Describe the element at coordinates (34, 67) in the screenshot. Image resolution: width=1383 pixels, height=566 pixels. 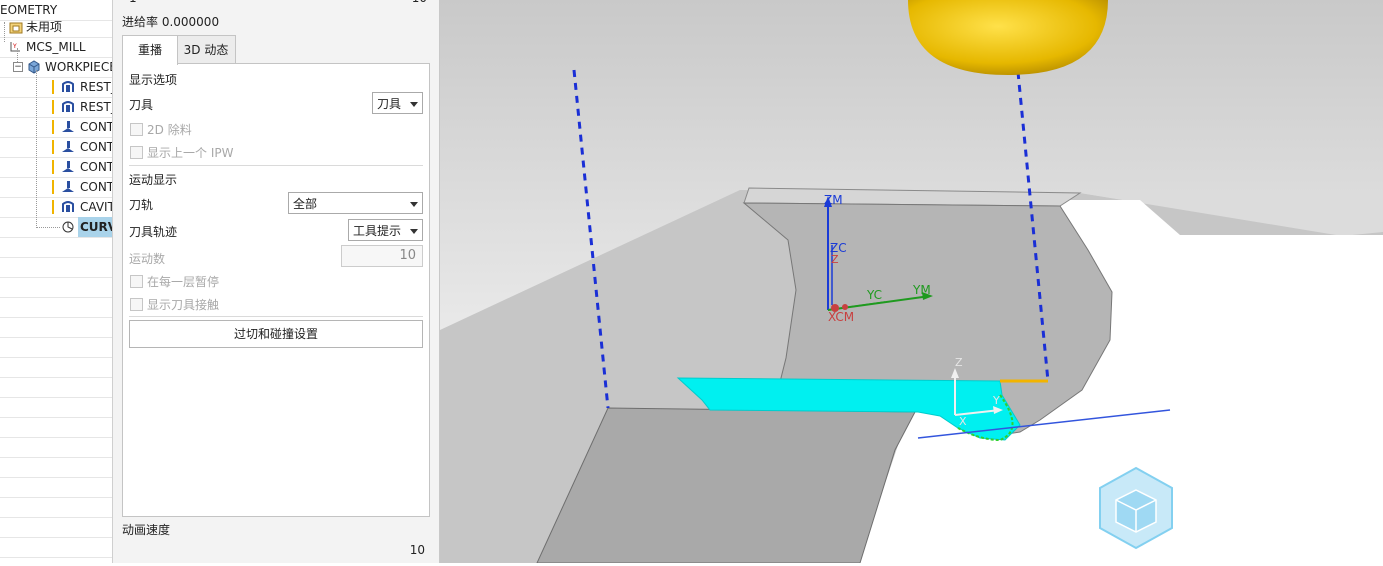
I see `workpiece-icon` at that location.